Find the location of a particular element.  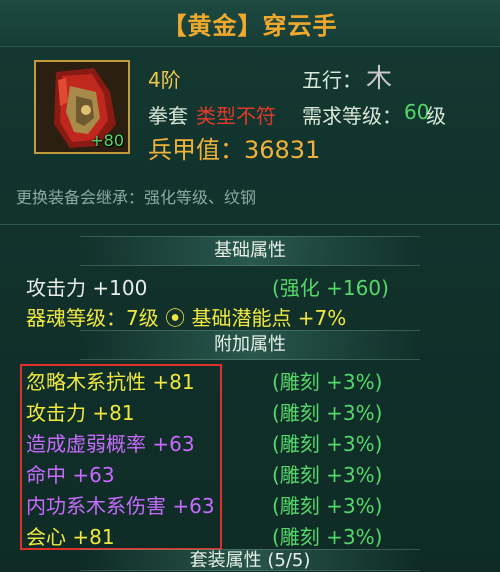

enhance-level: +80 is located at coordinates (107, 140).